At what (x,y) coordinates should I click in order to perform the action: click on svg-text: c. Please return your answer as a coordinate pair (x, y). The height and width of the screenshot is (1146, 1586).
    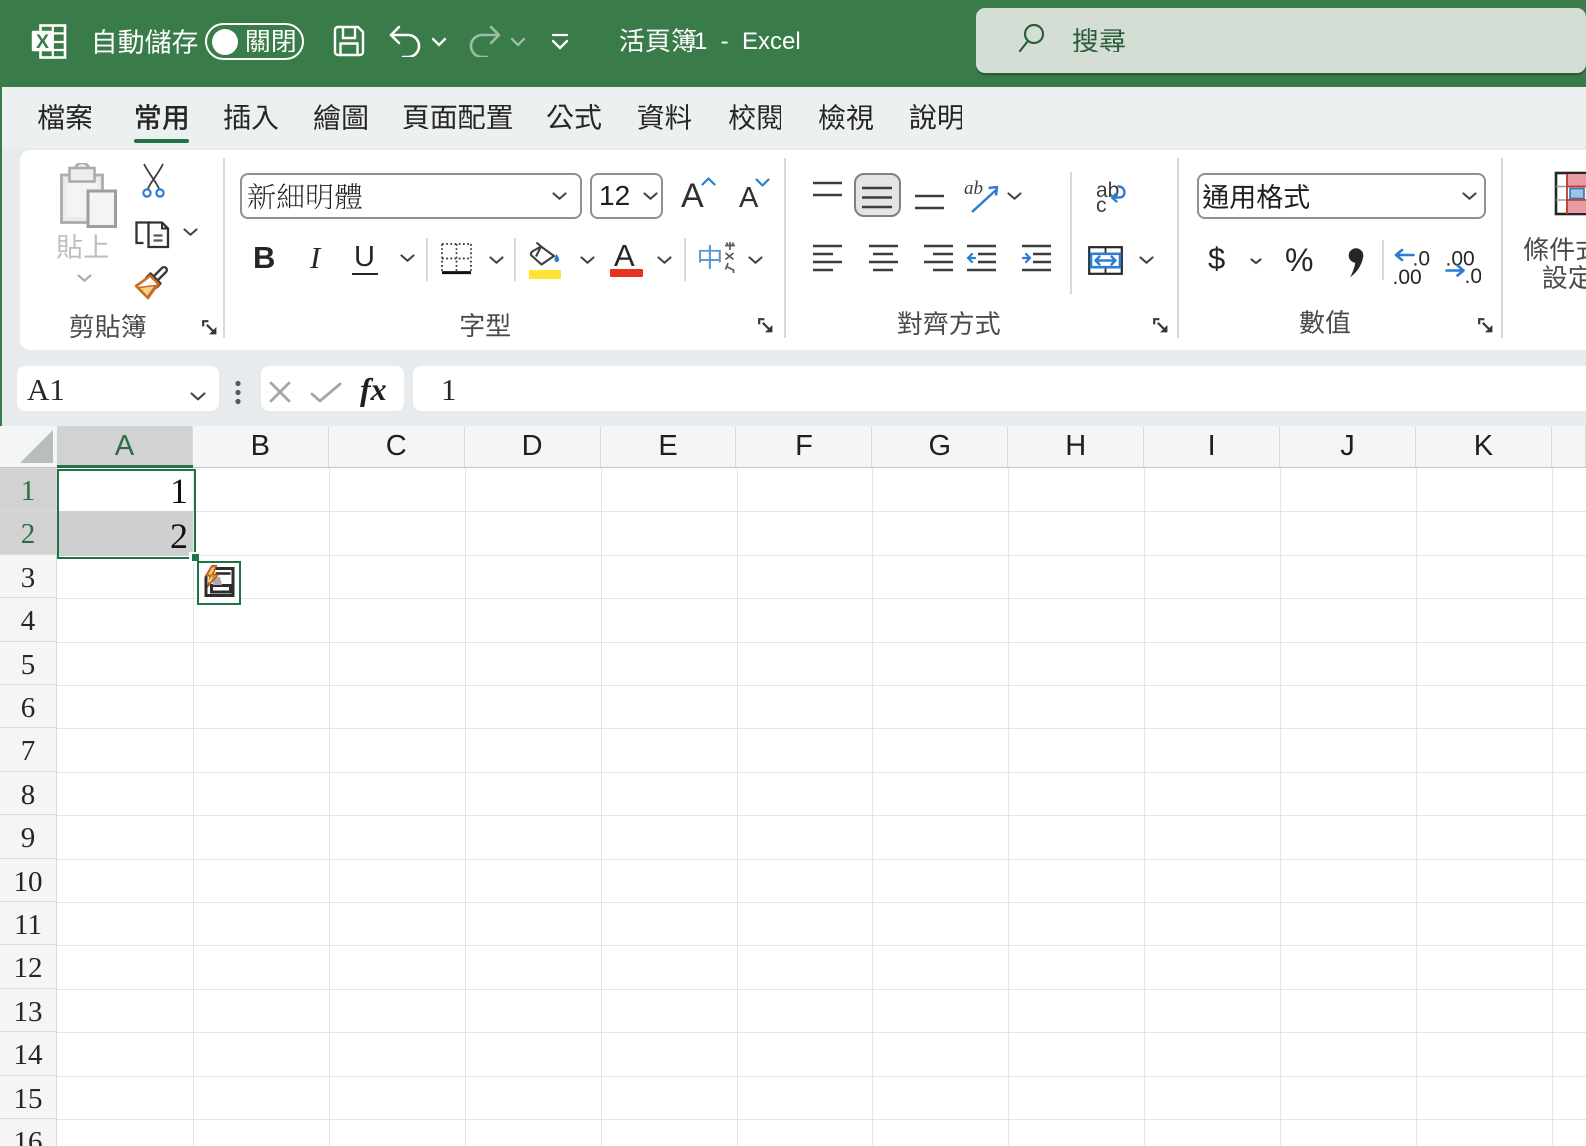
    Looking at the image, I should click on (1101, 204).